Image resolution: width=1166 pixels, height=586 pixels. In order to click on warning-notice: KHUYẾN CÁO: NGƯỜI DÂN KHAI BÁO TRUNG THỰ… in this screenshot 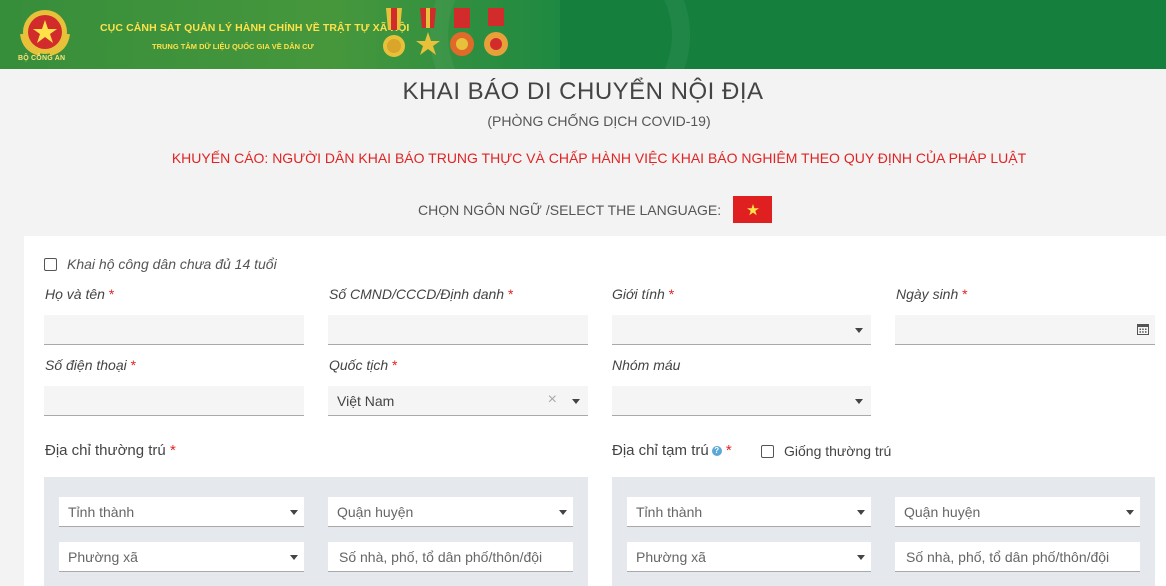, I will do `click(599, 158)`.